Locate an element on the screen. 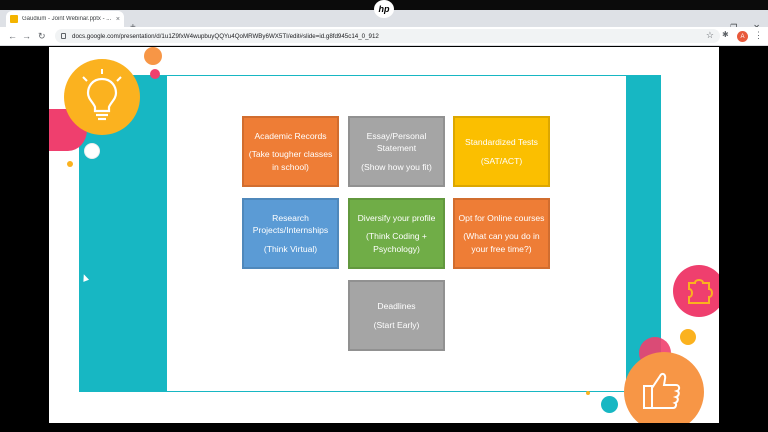 The height and width of the screenshot is (432, 768). white-dot-decoration is located at coordinates (92, 151).